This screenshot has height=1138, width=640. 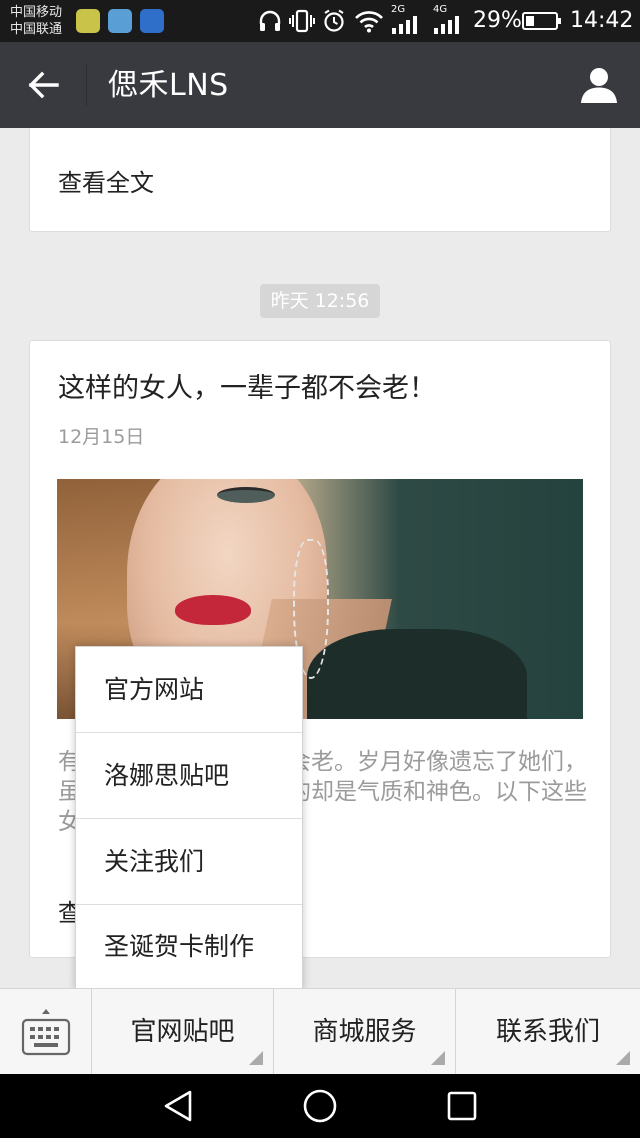 What do you see at coordinates (440, 9) in the screenshot?
I see `network-type-2: 4G` at bounding box center [440, 9].